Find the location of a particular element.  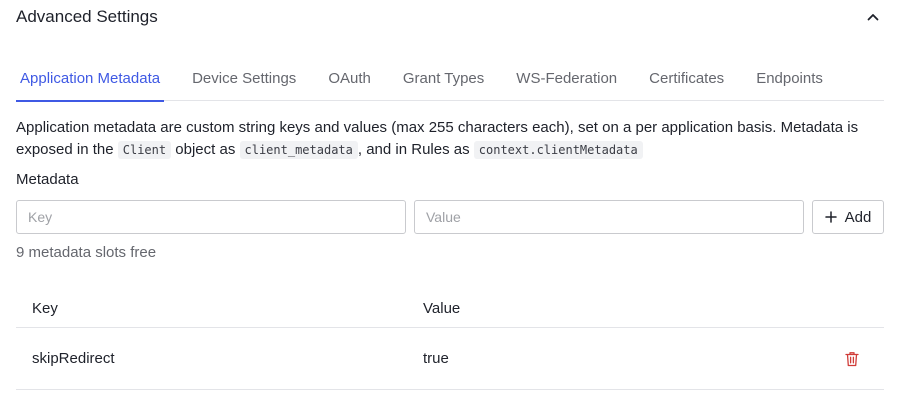

section-title: Advanced Settings is located at coordinates (87, 16).